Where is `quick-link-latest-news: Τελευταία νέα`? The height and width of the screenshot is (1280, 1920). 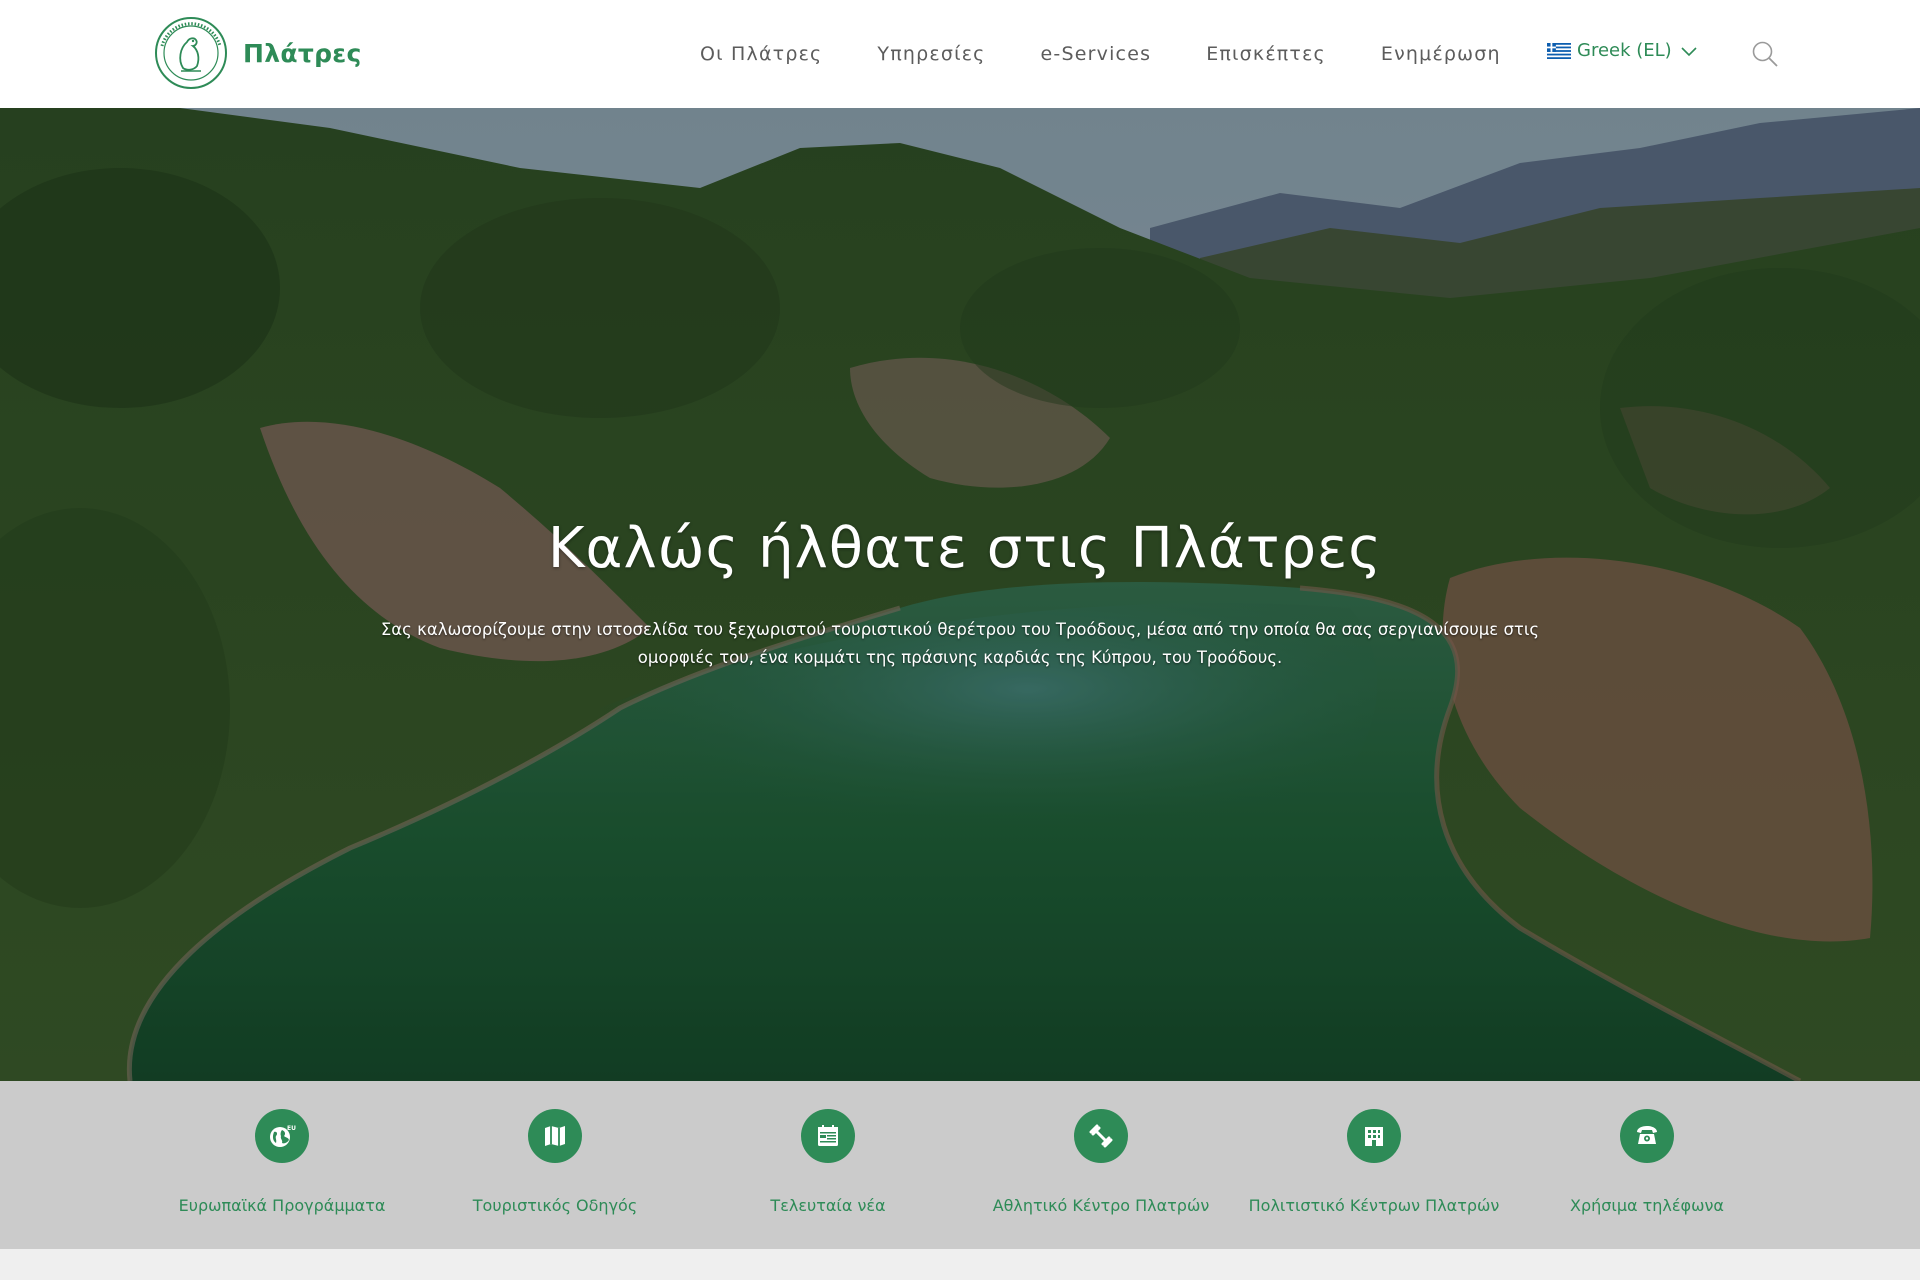
quick-link-latest-news: Τελευταία νέα is located at coordinates (828, 1165).